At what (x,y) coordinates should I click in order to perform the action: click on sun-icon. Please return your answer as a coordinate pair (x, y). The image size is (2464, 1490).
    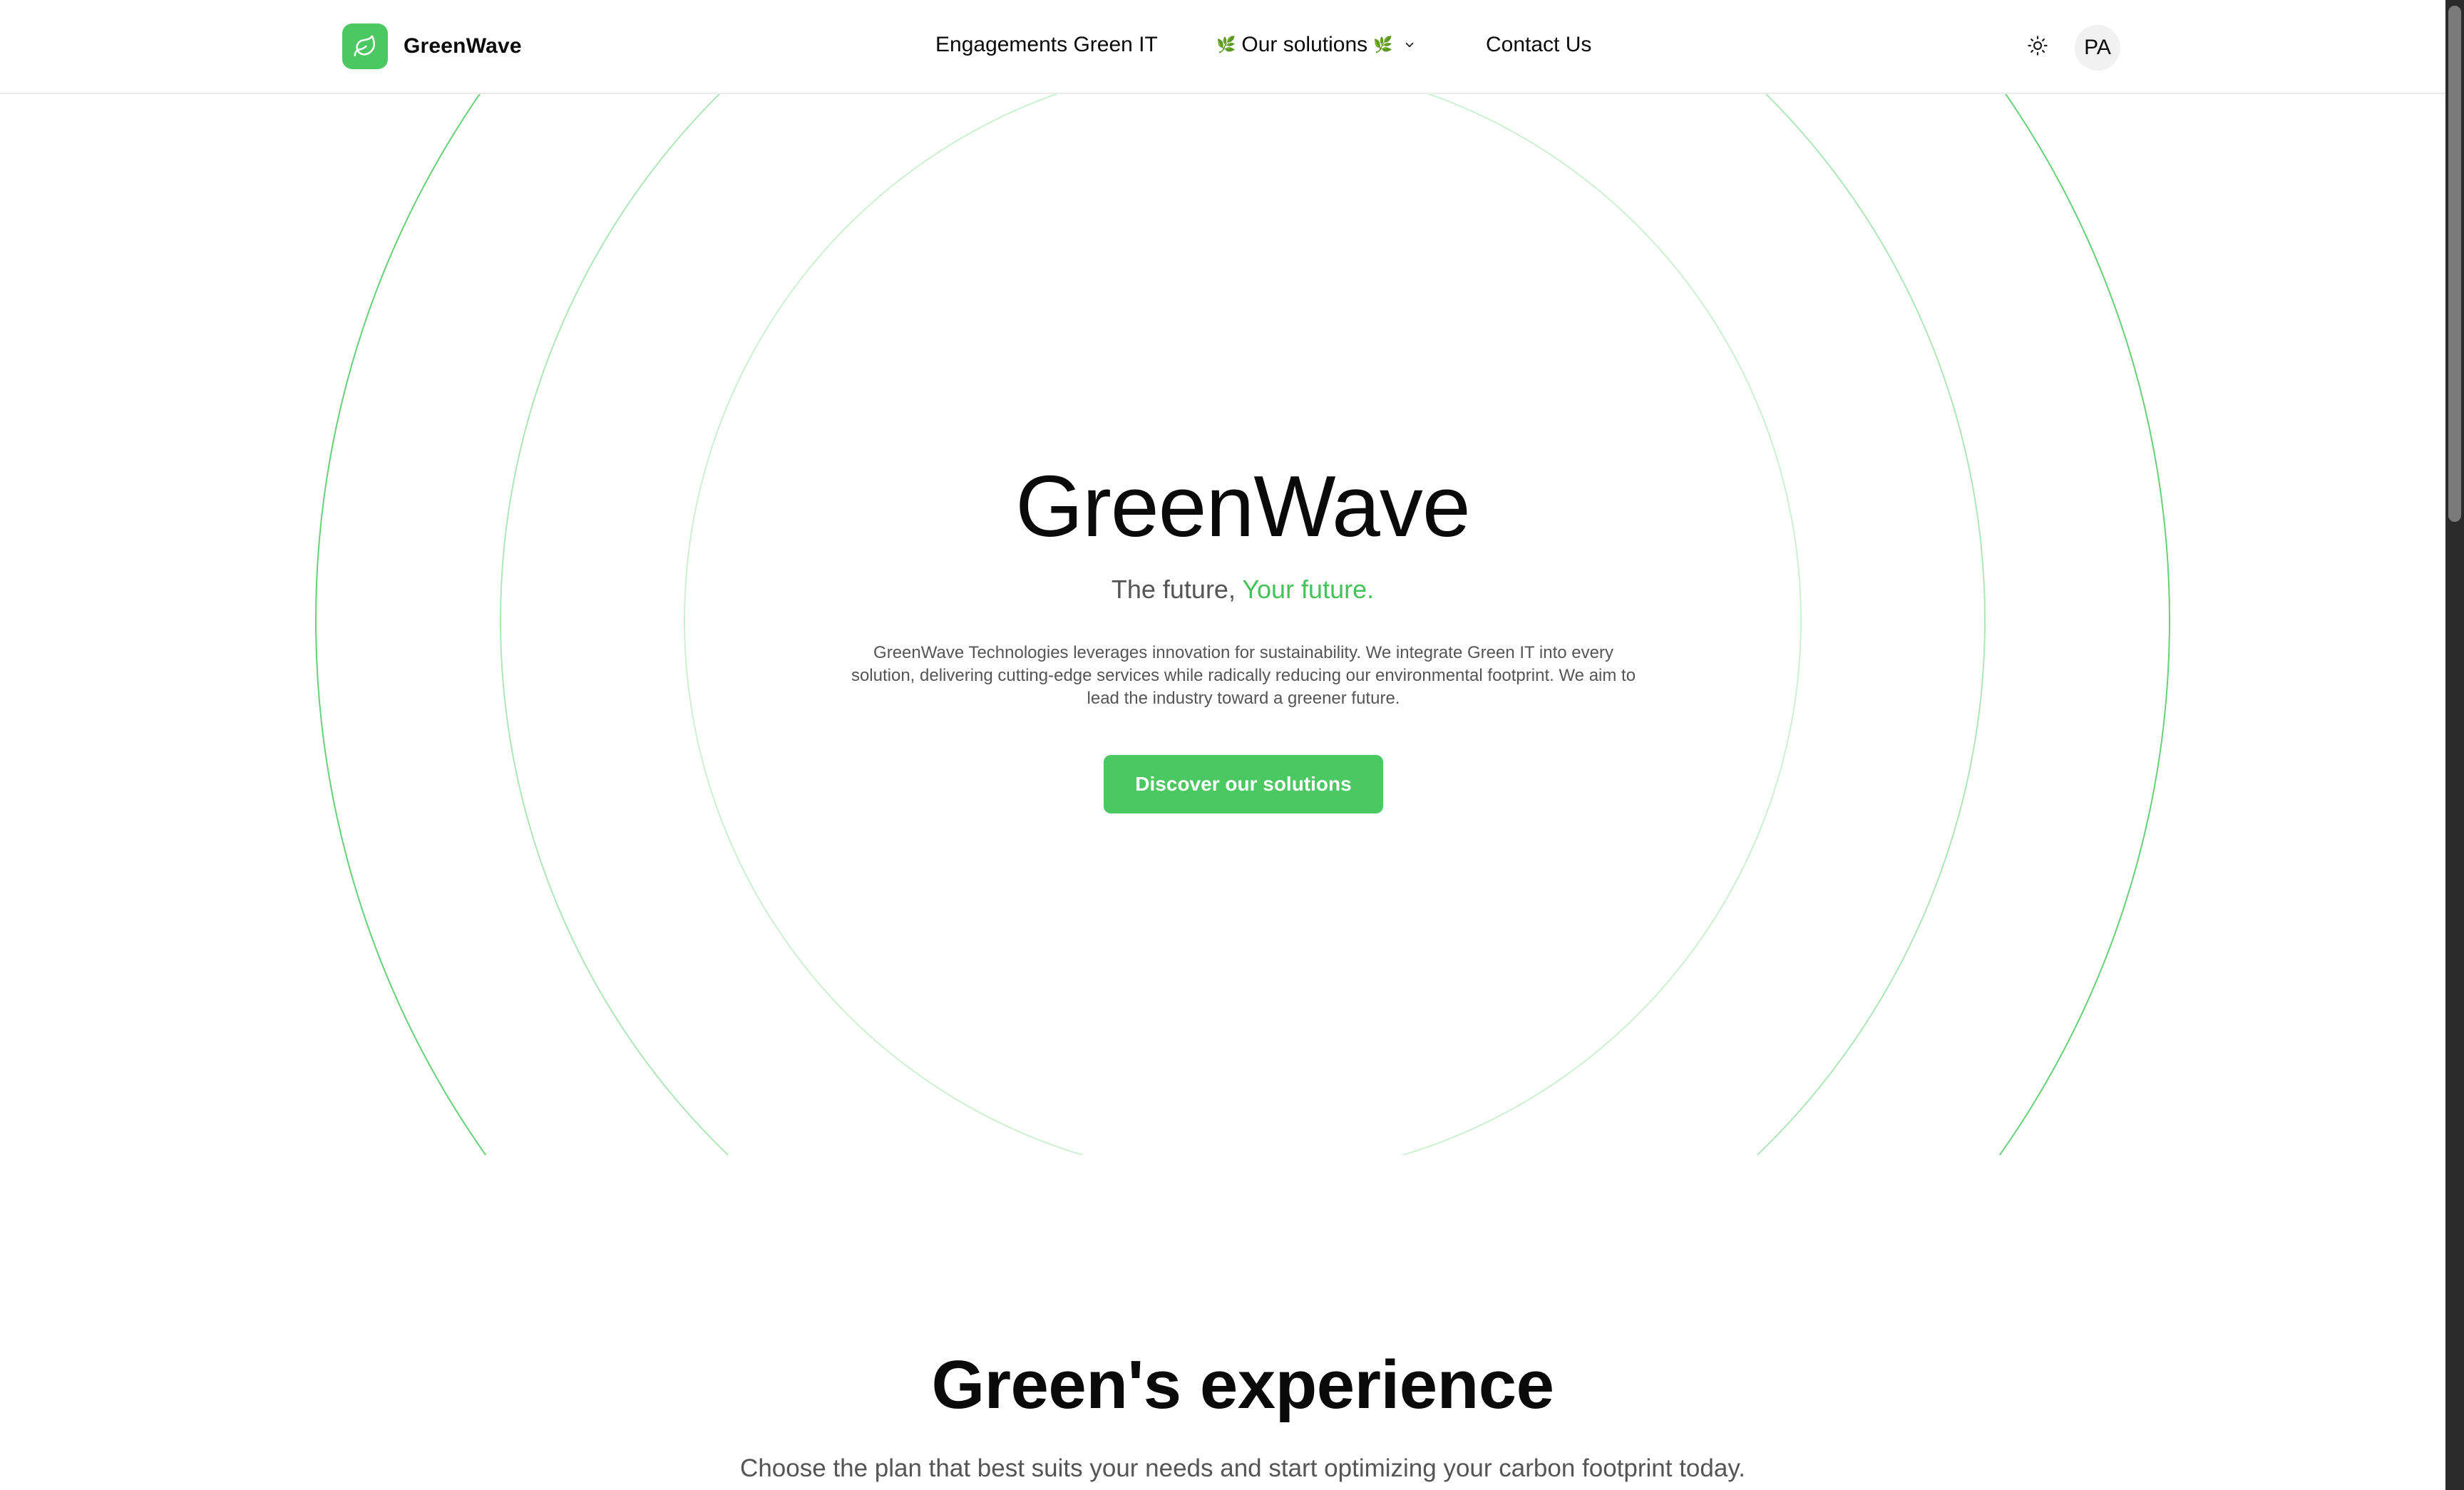
    Looking at the image, I should click on (2037, 47).